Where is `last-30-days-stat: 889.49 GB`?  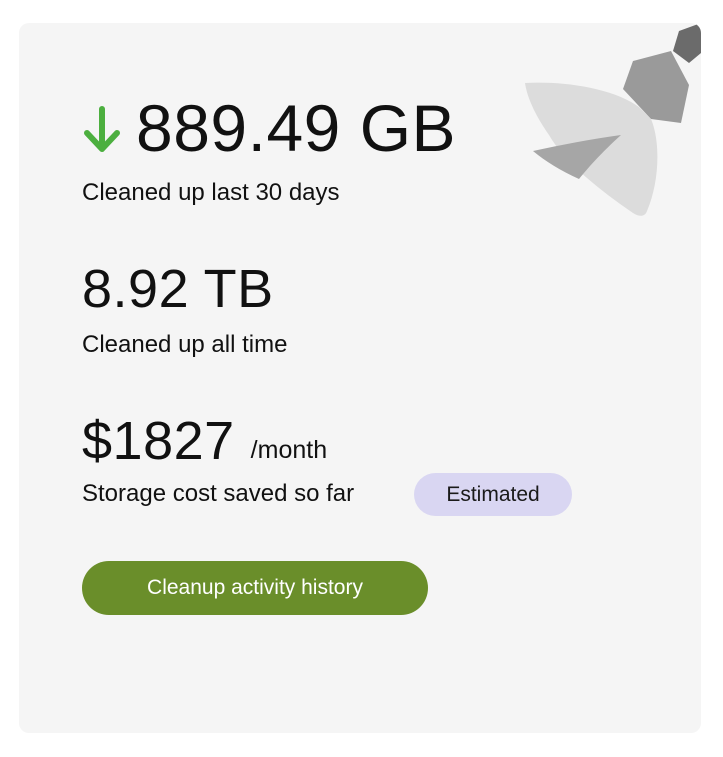
last-30-days-stat: 889.49 GB is located at coordinates (269, 128).